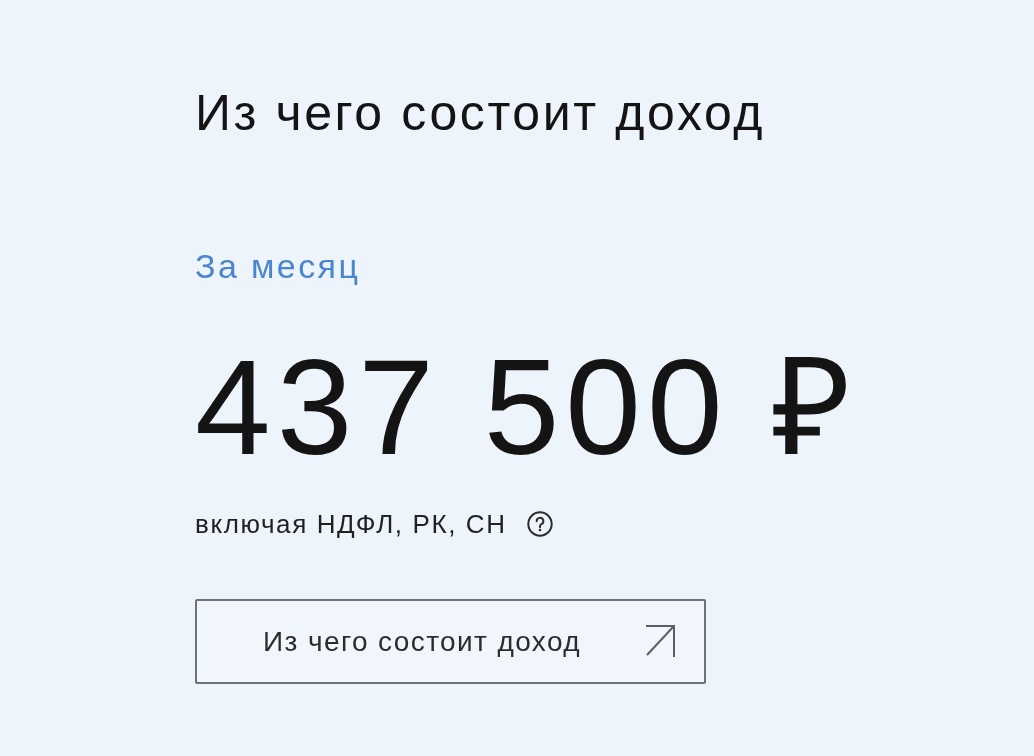 The height and width of the screenshot is (756, 1034). What do you see at coordinates (450, 642) in the screenshot?
I see `income-details-button: Из чего состоит доход` at bounding box center [450, 642].